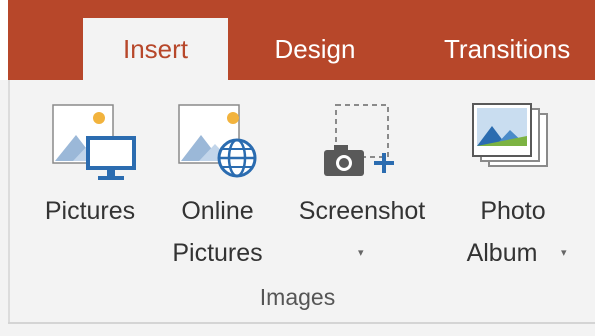 This screenshot has width=595, height=336. I want to click on online-pictures-icon, so click(217, 143).